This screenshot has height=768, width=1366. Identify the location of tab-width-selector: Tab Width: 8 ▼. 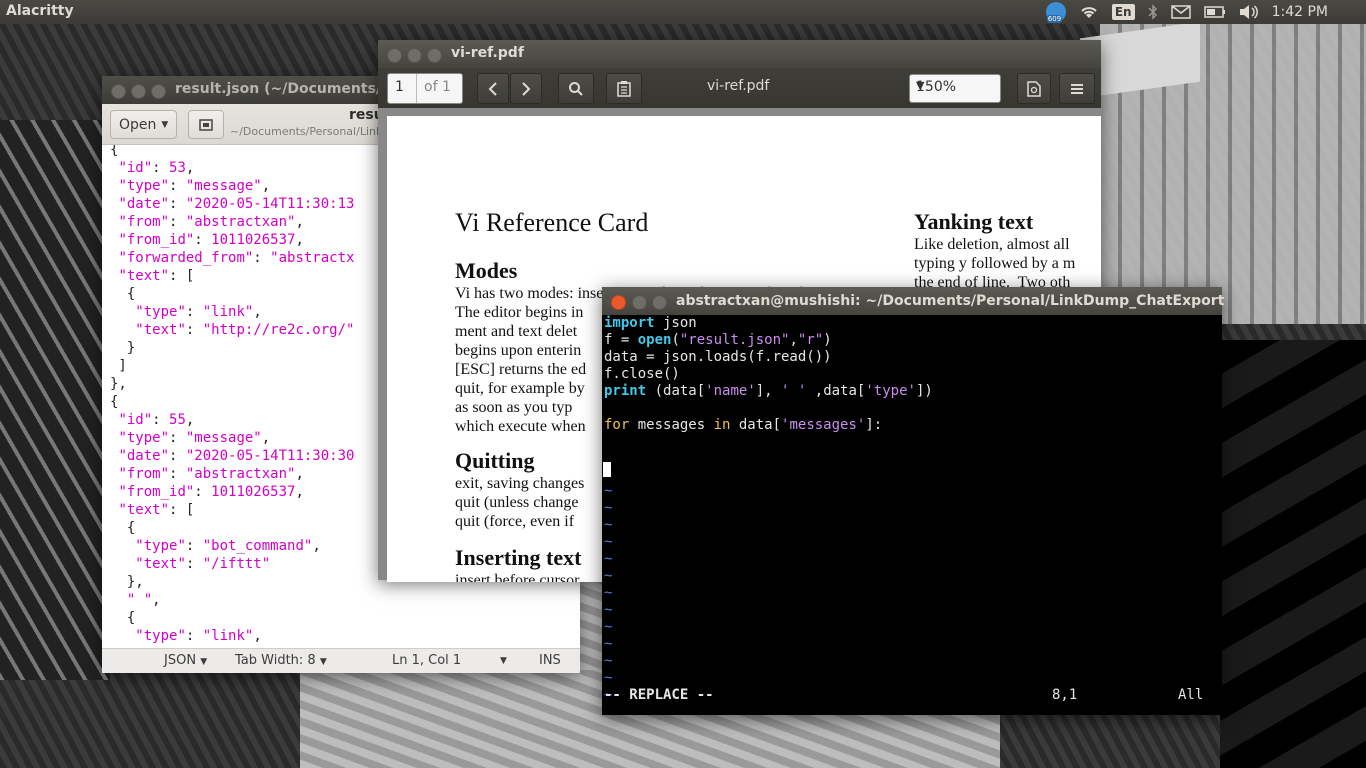
(281, 660).